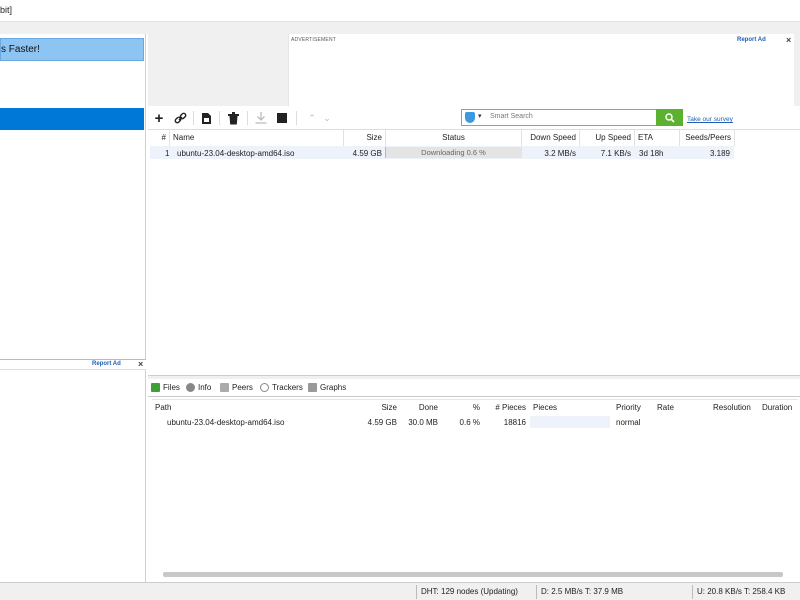 The width and height of the screenshot is (800, 600). Describe the element at coordinates (367, 153) in the screenshot. I see `torrent-size: 4.59 GB` at that location.